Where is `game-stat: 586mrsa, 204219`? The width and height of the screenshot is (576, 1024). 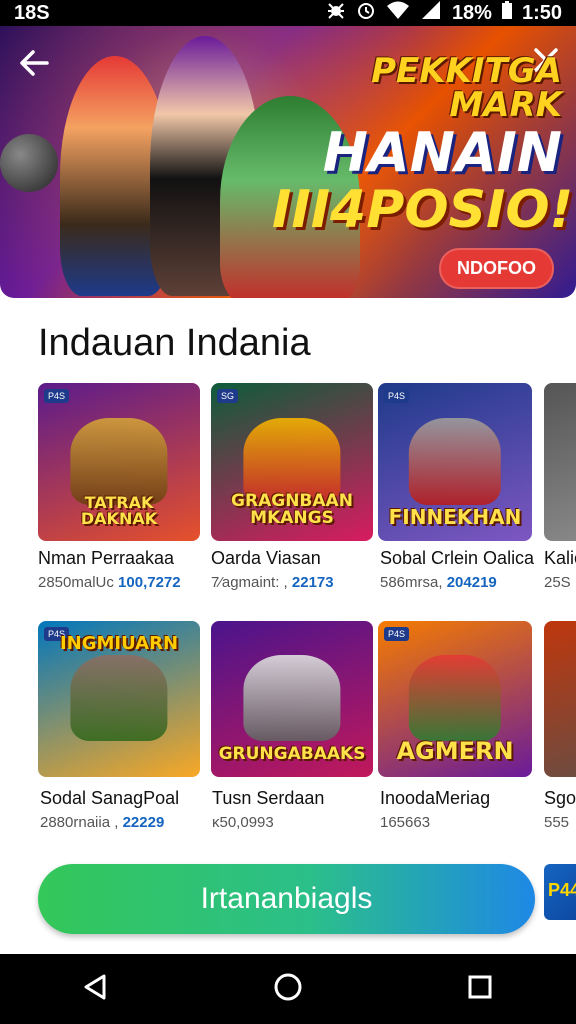
game-stat: 586mrsa, 204219 is located at coordinates (438, 582).